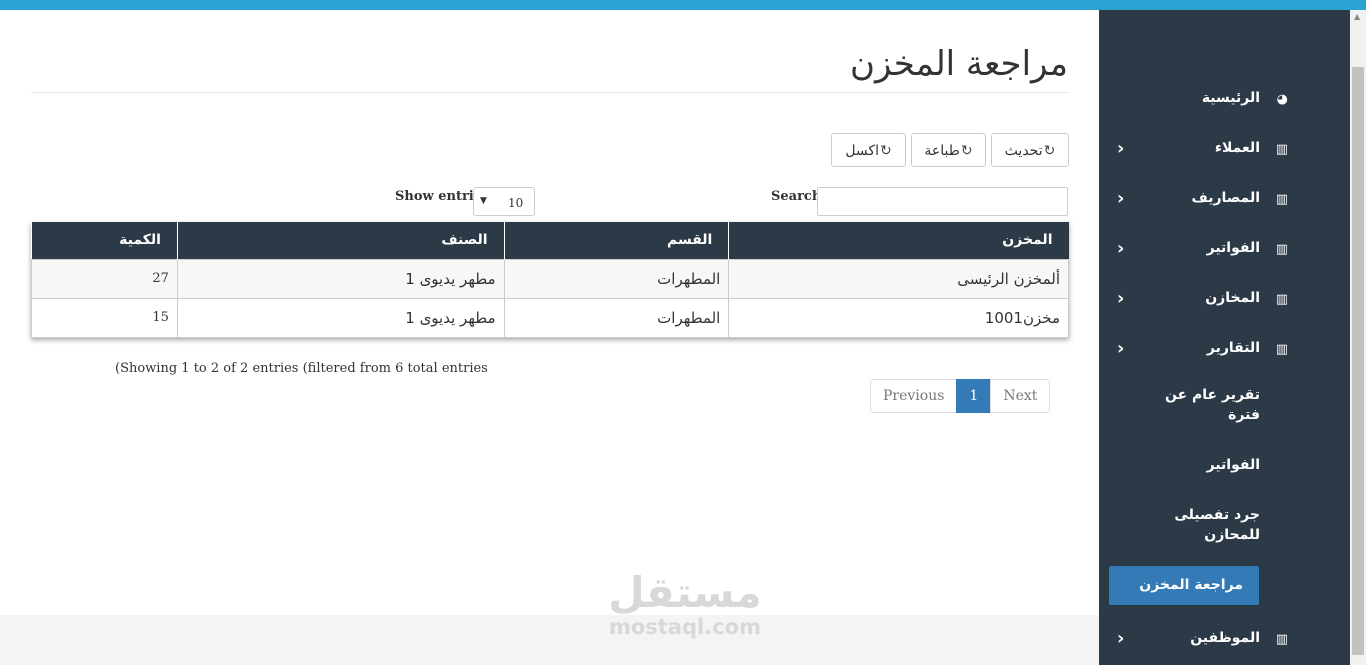 The image size is (1366, 665). I want to click on sidebar-item-employees: ▥ الموظفين ‹, so click(1224, 640).